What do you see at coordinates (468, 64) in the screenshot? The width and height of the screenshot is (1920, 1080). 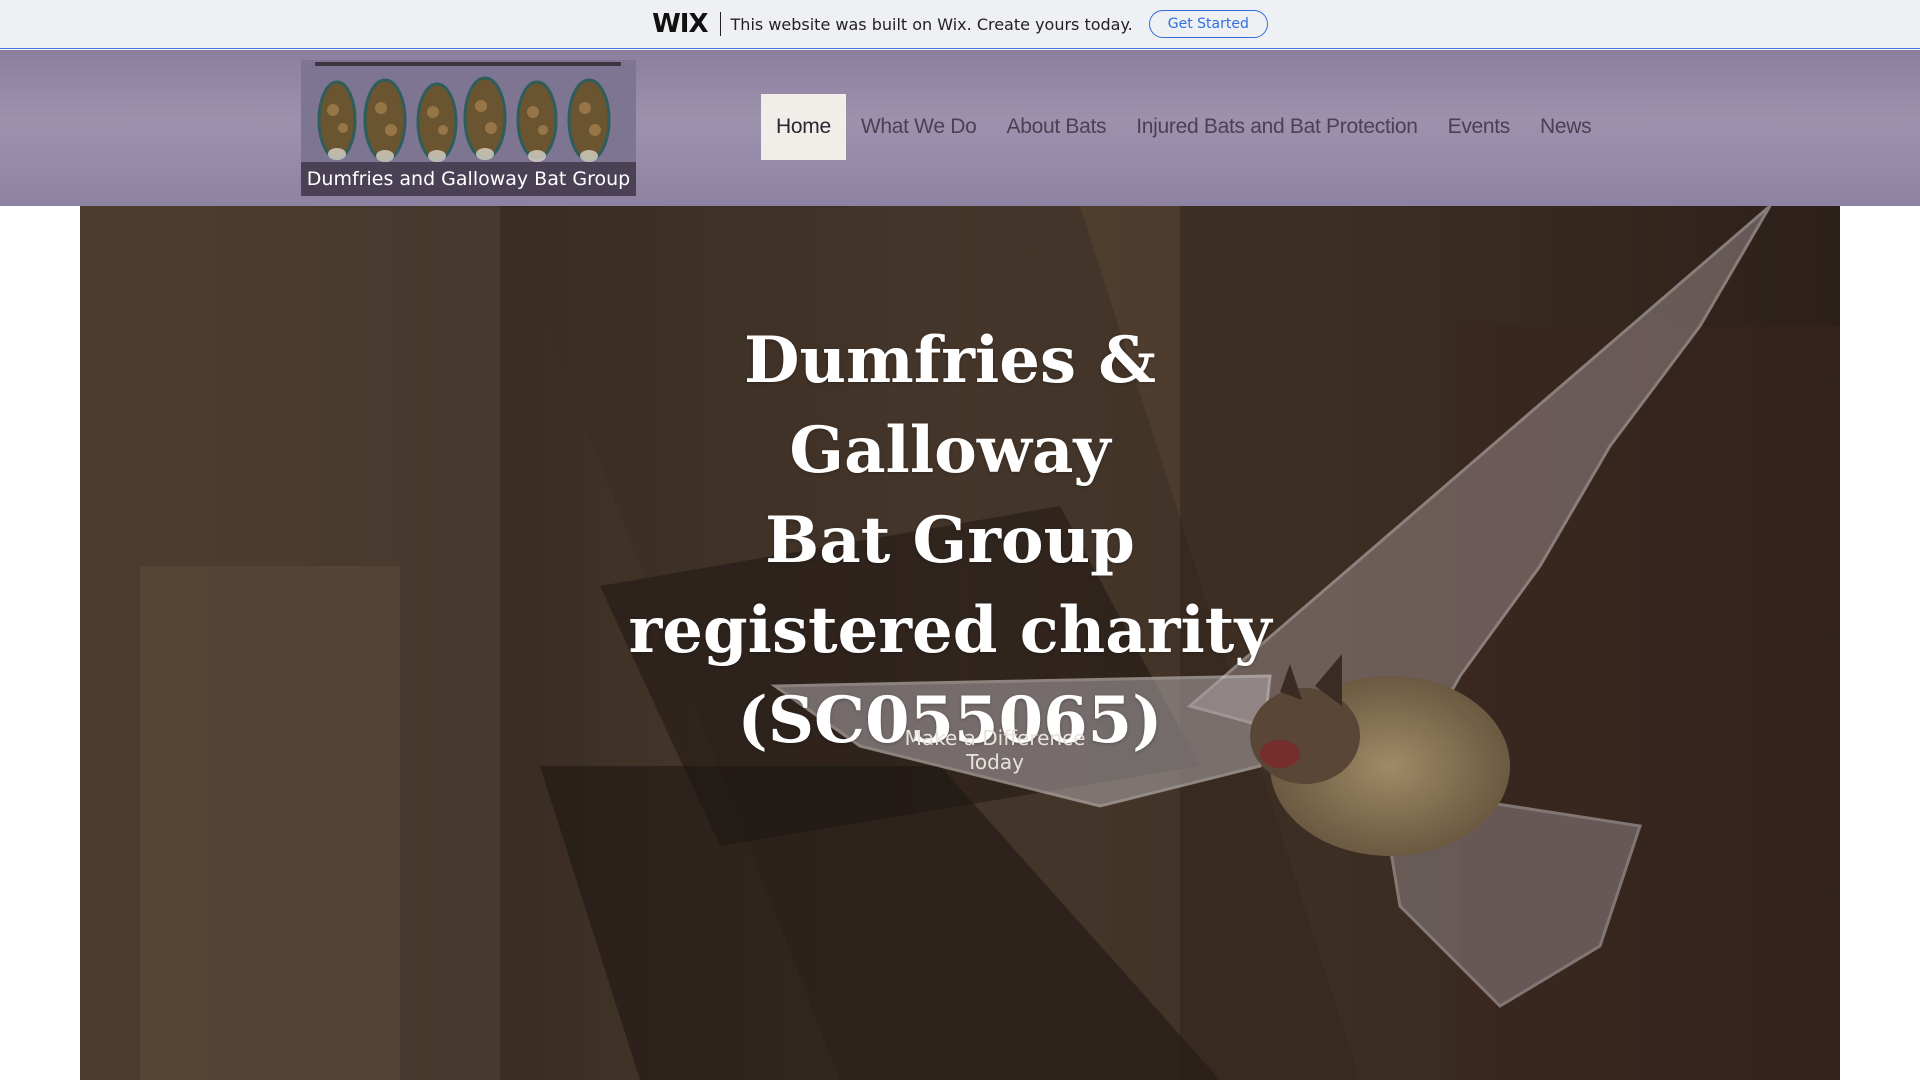 I see `logo-rail` at bounding box center [468, 64].